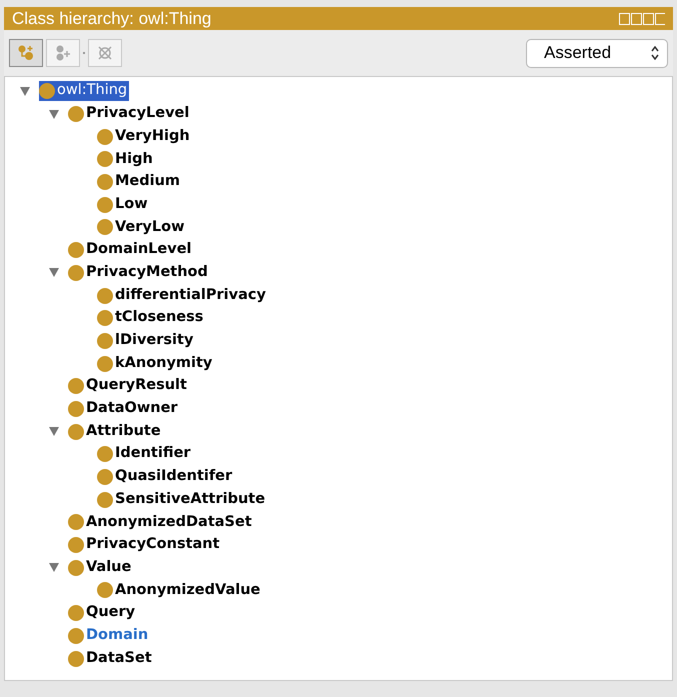 This screenshot has height=697, width=677. I want to click on tree-item: tCloseness, so click(151, 318).